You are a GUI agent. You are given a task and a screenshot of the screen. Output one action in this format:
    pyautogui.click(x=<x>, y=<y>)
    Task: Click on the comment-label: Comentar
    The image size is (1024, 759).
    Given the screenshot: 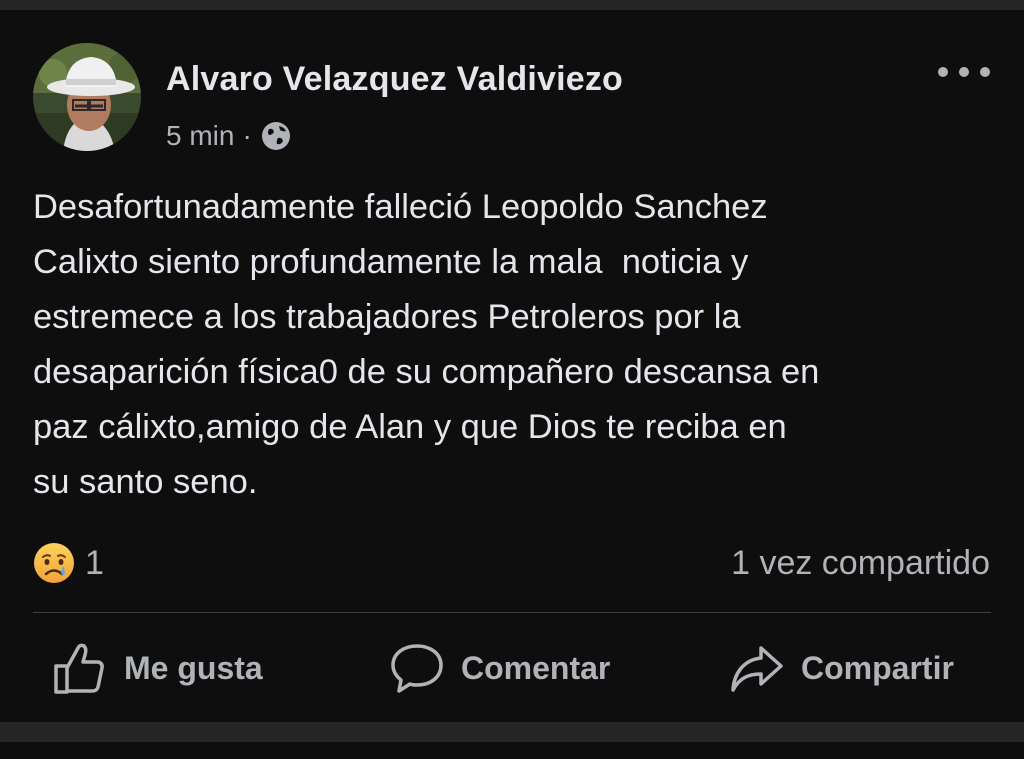 What is the action you would take?
    pyautogui.click(x=536, y=667)
    